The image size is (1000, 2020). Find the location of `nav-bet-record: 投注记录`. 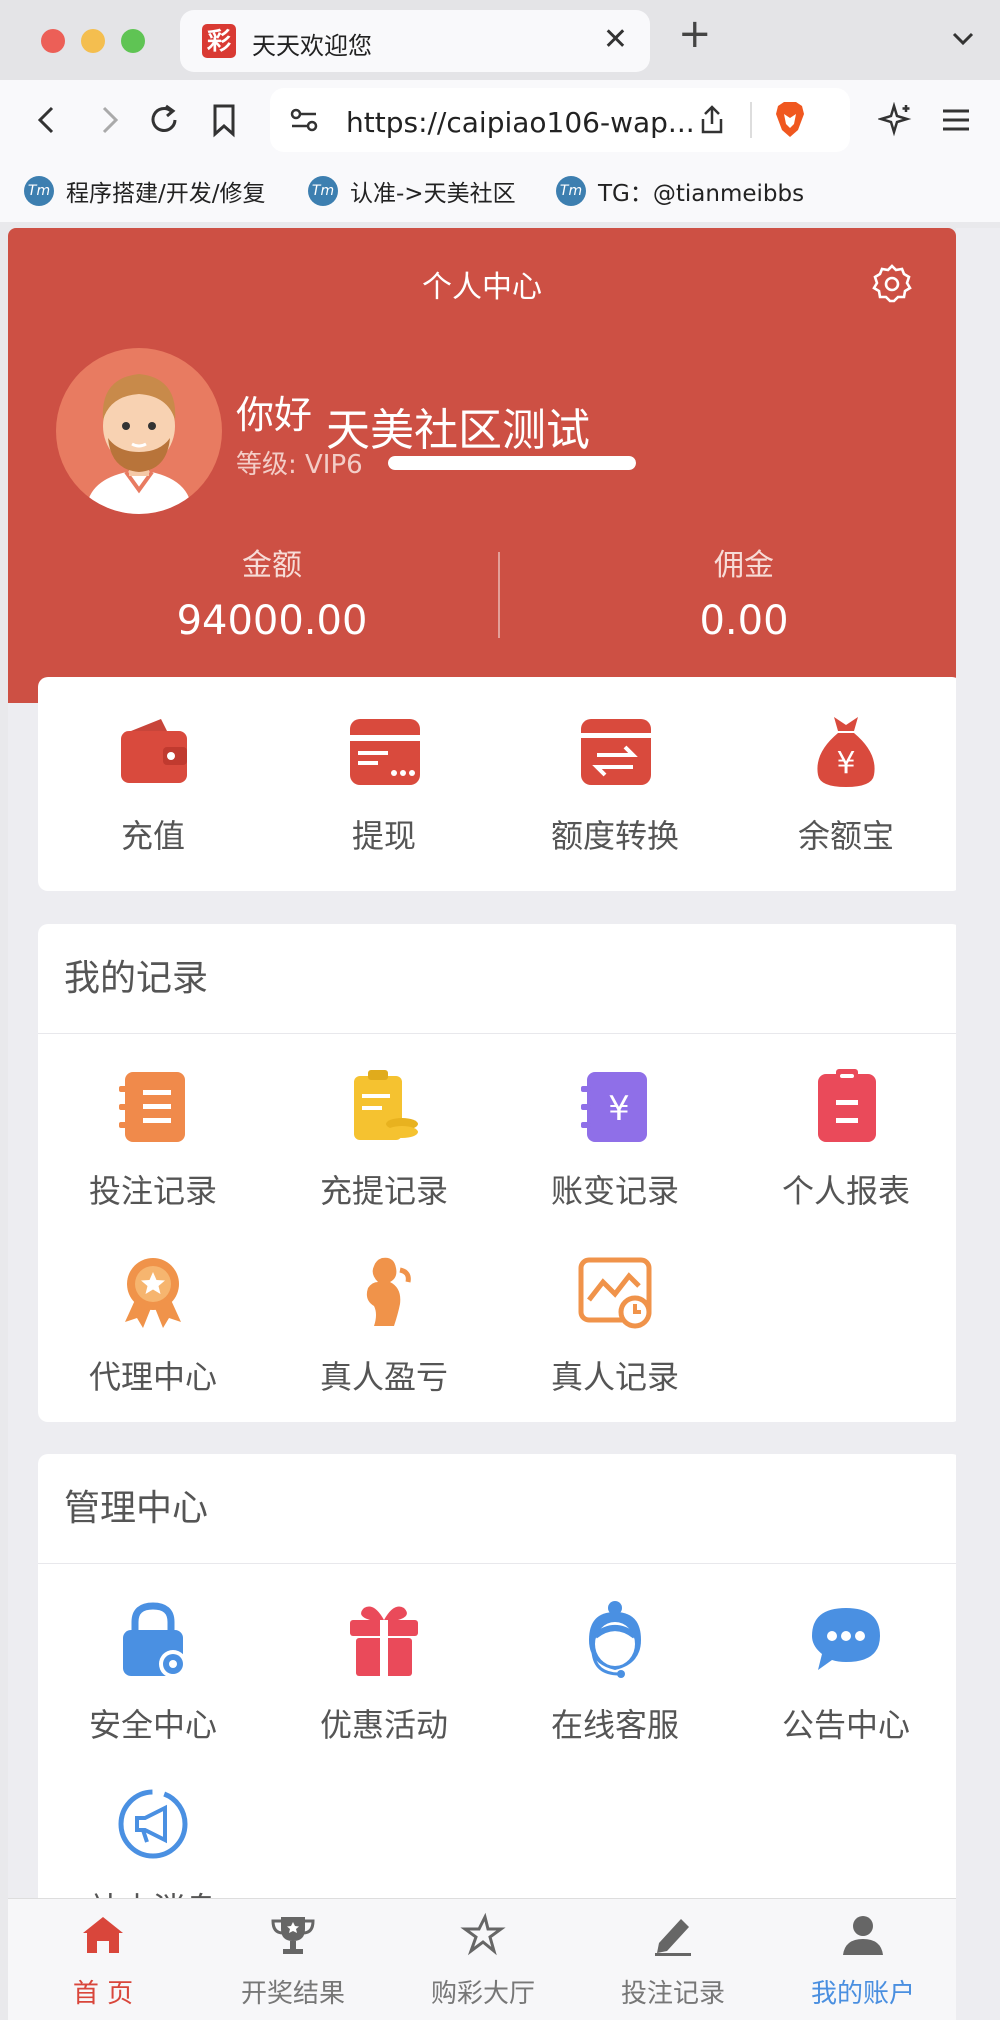

nav-bet-record: 投注记录 is located at coordinates (673, 1960).